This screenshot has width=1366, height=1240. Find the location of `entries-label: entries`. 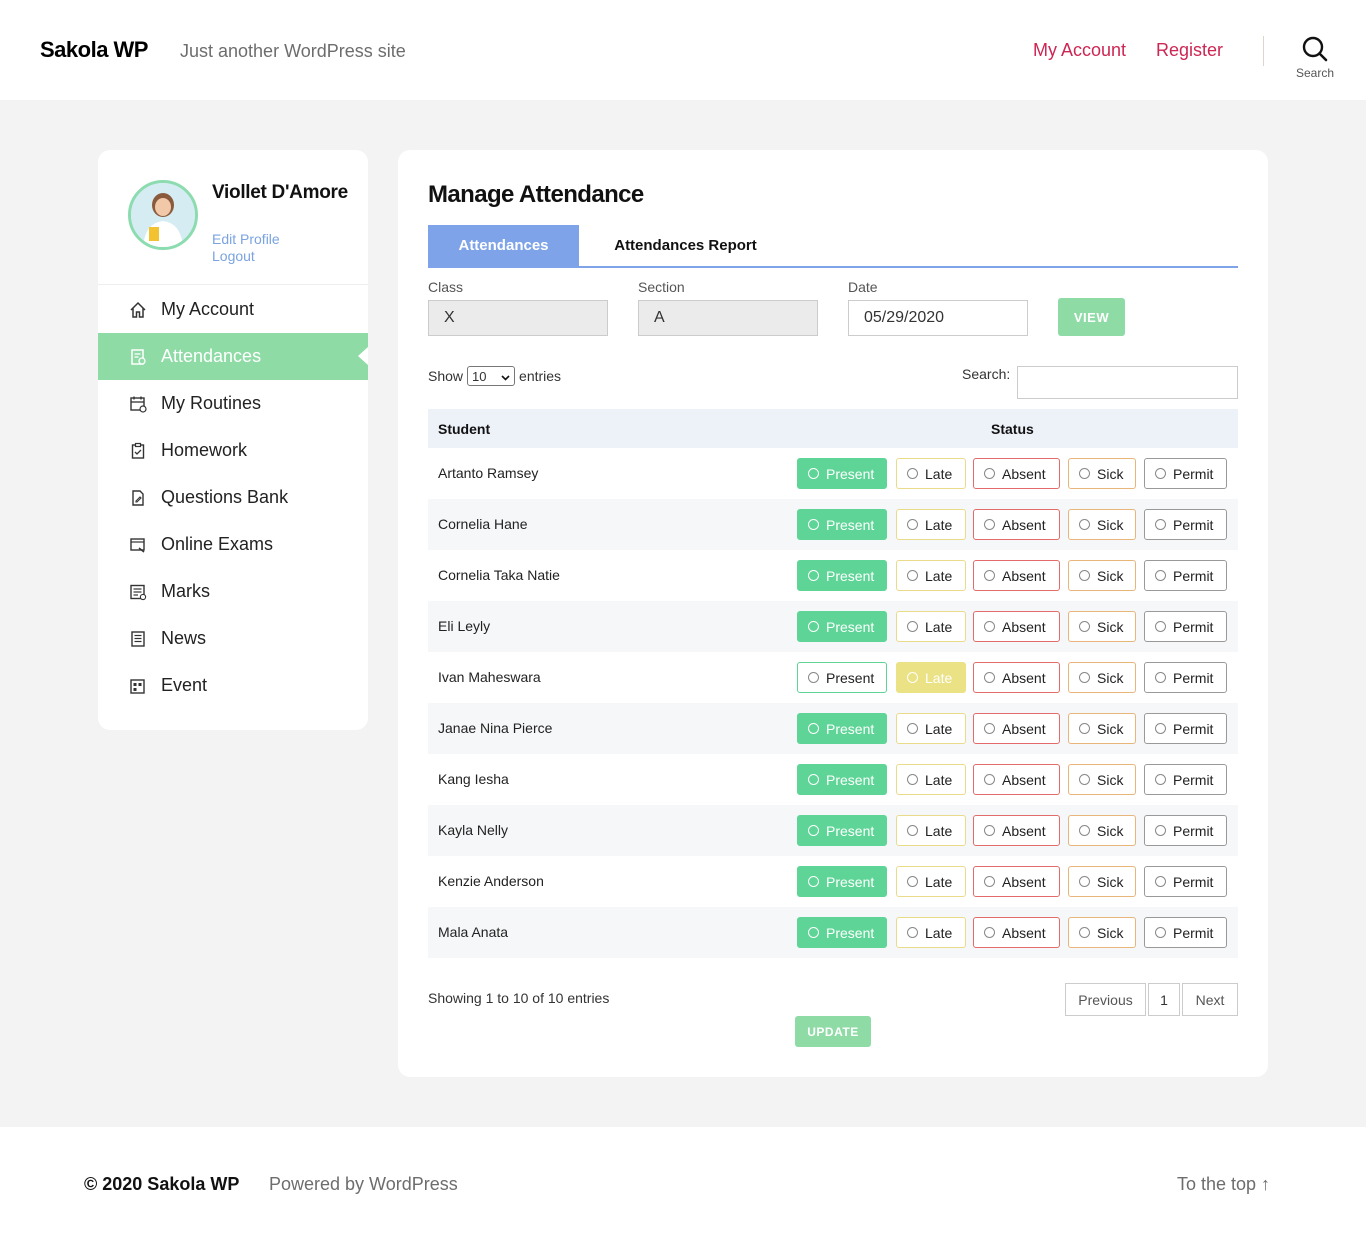

entries-label: entries is located at coordinates (540, 376).